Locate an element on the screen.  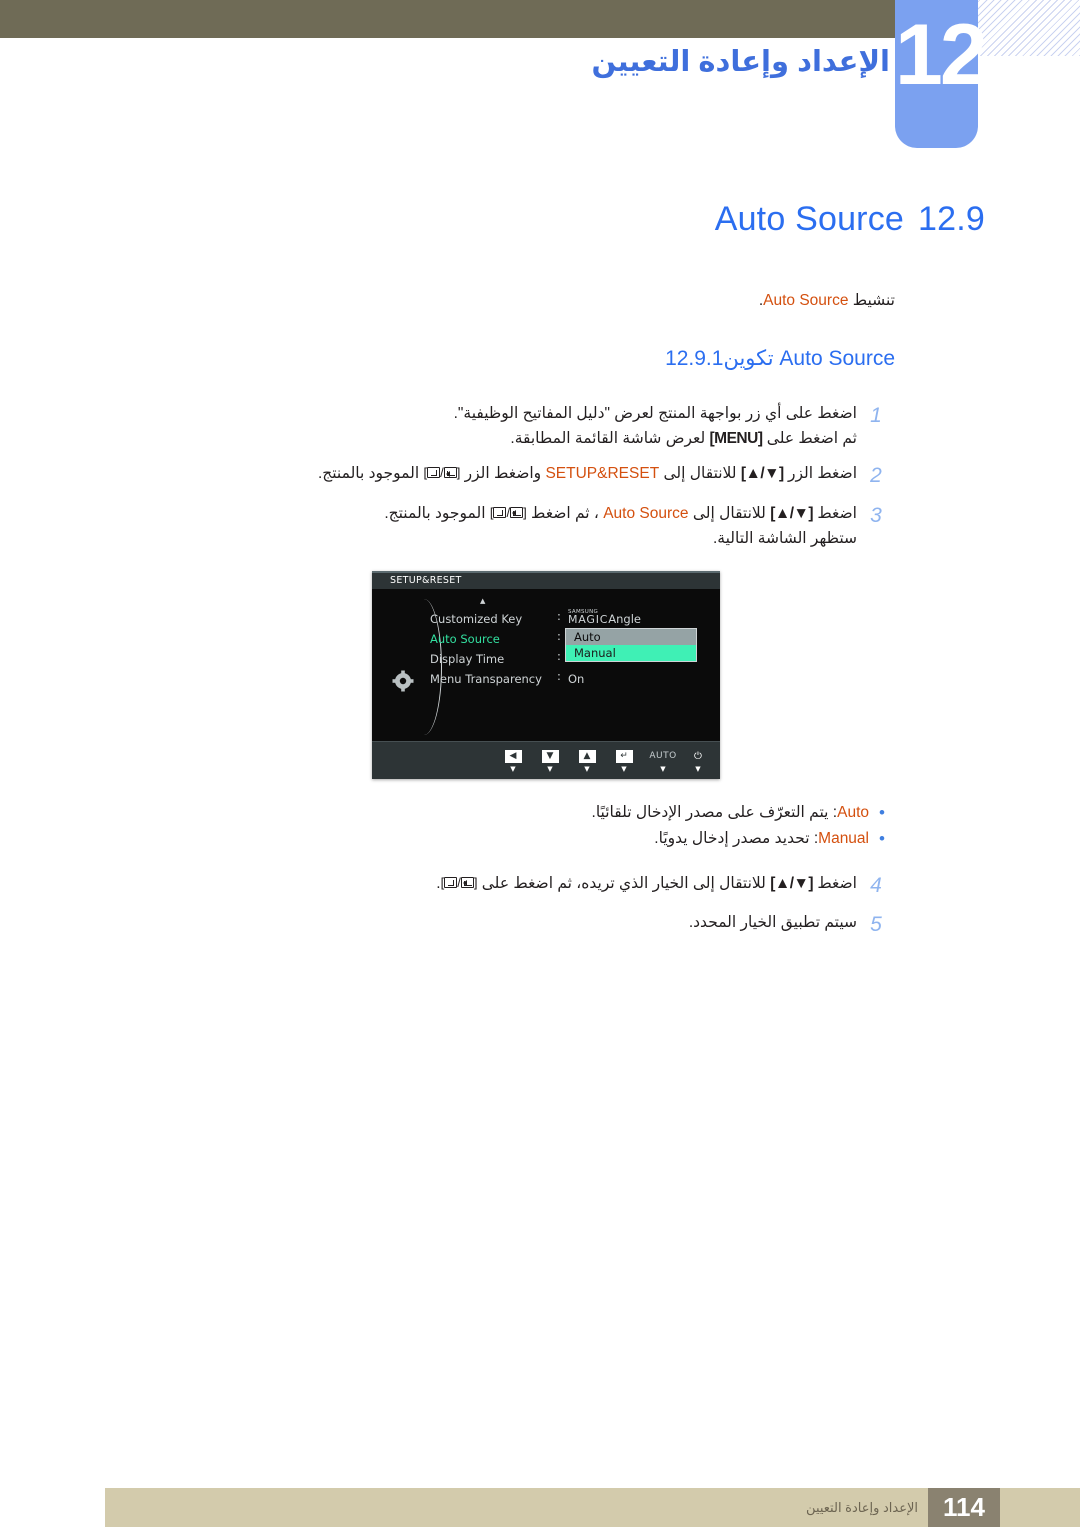
up-arrow-icon: ▲ is located at coordinates (587, 756).